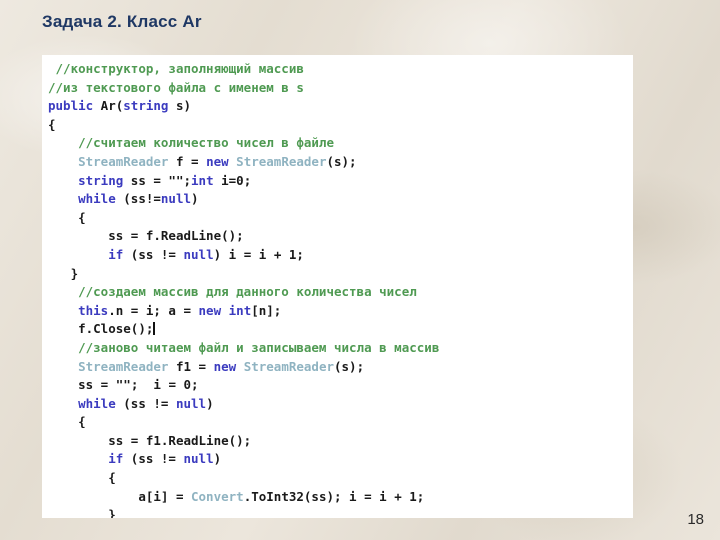  What do you see at coordinates (108, 106) in the screenshot?
I see `code-token-plain: Ar(` at bounding box center [108, 106].